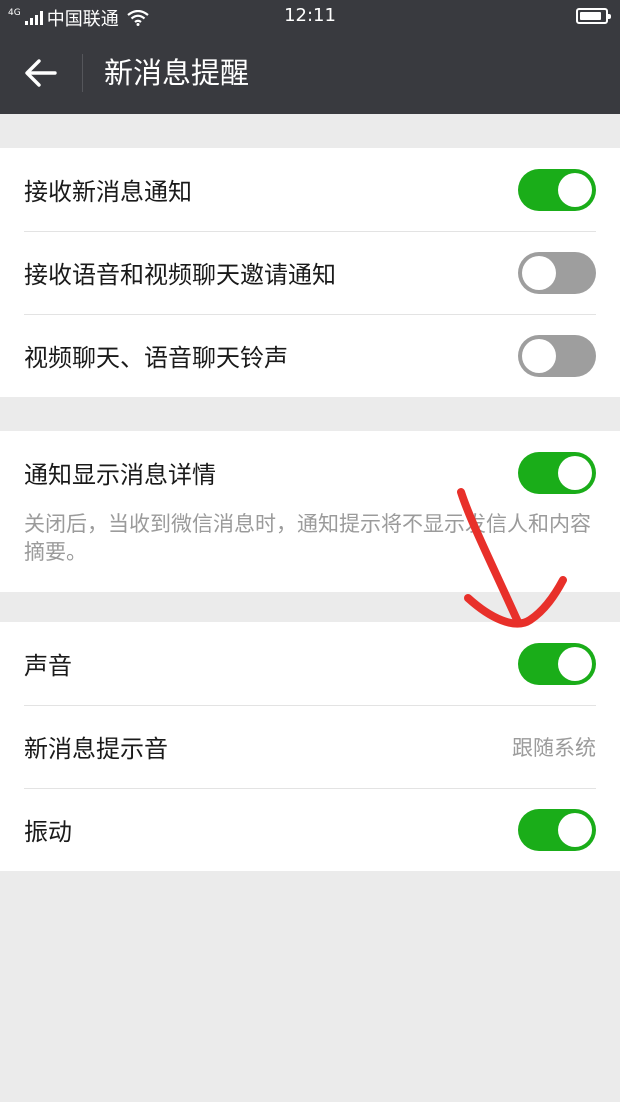 The height and width of the screenshot is (1102, 620). What do you see at coordinates (310, 663) in the screenshot?
I see `setting-row-sound: 声音` at bounding box center [310, 663].